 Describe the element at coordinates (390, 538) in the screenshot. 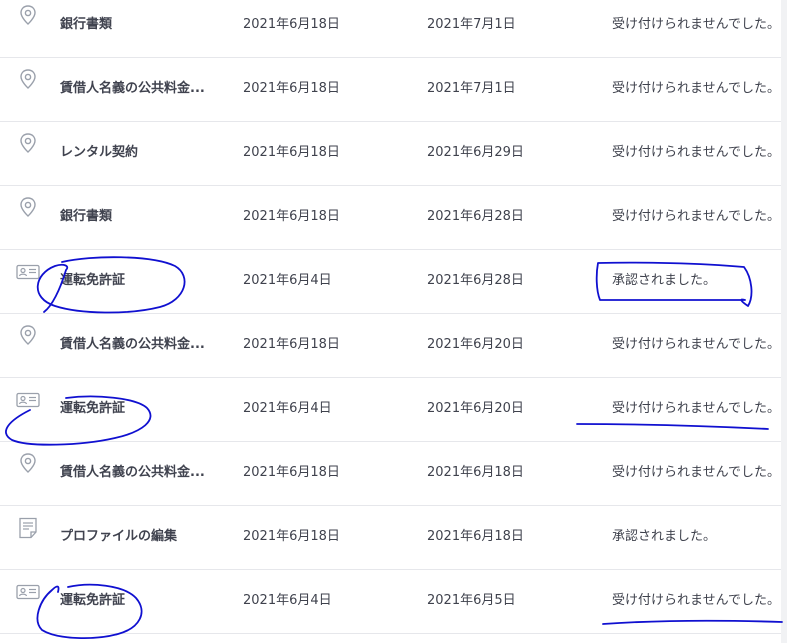

I see `table-row: プロファイルの編集 2021年6月18日 2021年6月18日 承認されました。` at that location.